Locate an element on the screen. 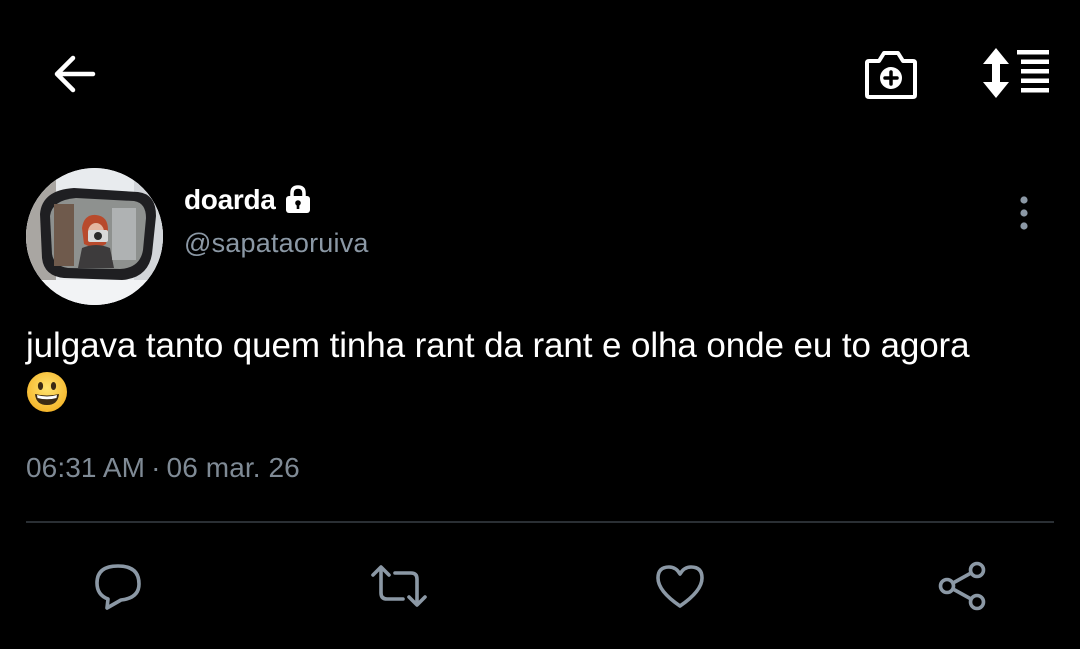 The width and height of the screenshot is (1080, 649). profile-photo is located at coordinates (94, 236).